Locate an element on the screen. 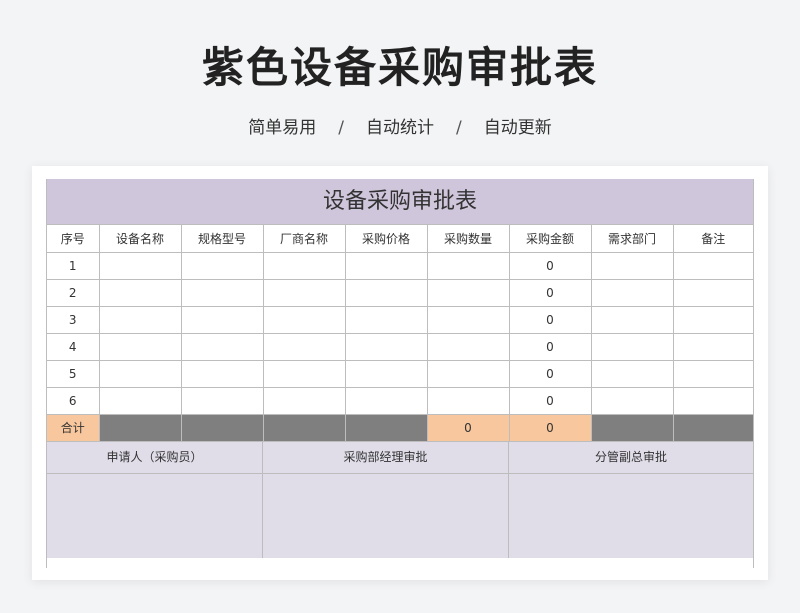 Image resolution: width=800 pixels, height=613 pixels. table-row: 2 0 is located at coordinates (400, 292).